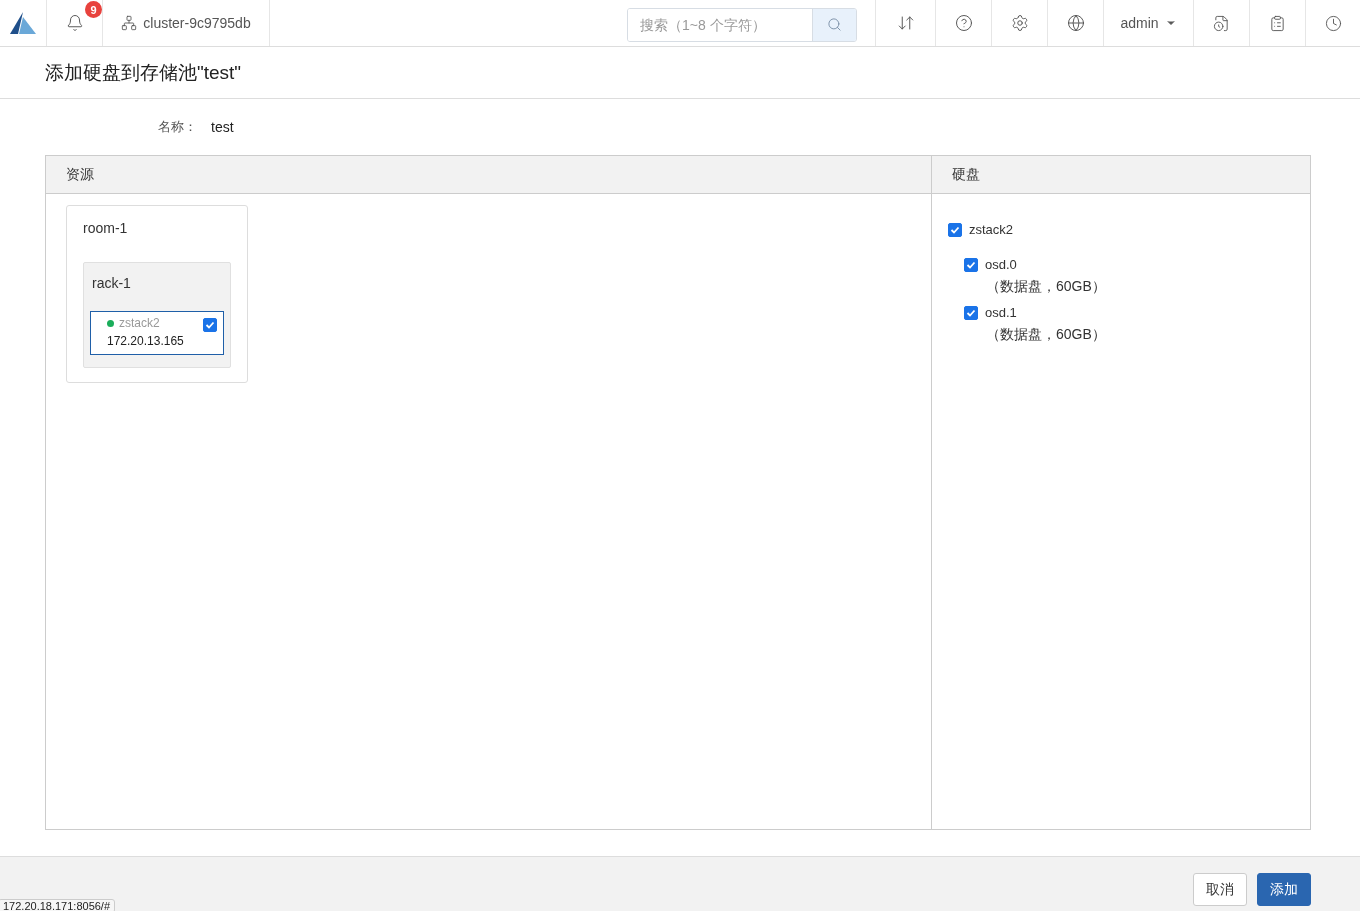 The height and width of the screenshot is (911, 1360). What do you see at coordinates (197, 23) in the screenshot?
I see `cluster-name: cluster-9c9795db` at bounding box center [197, 23].